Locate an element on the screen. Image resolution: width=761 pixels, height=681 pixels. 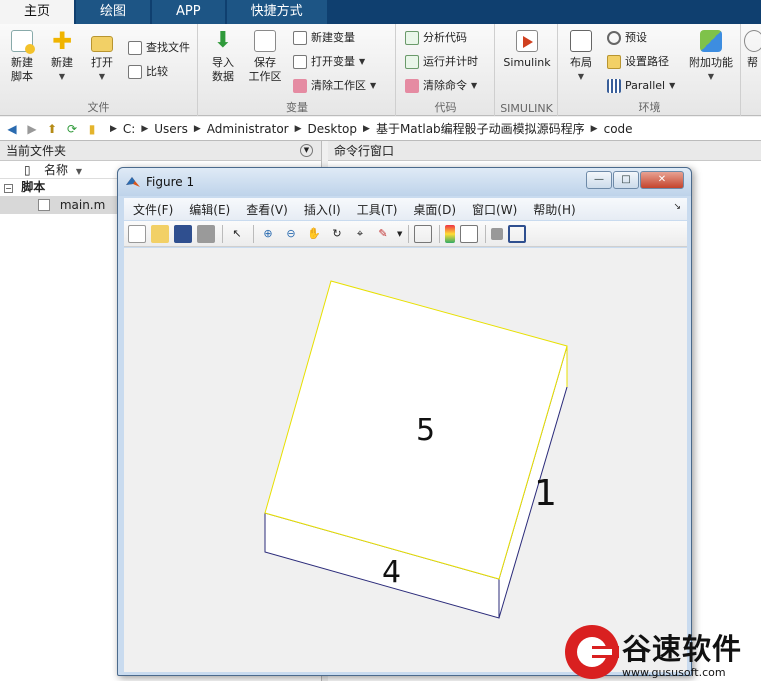
breadcrumb-item: 基于Matlab编程骰子动画模拟源码程序 is located at coordinates (480, 128).